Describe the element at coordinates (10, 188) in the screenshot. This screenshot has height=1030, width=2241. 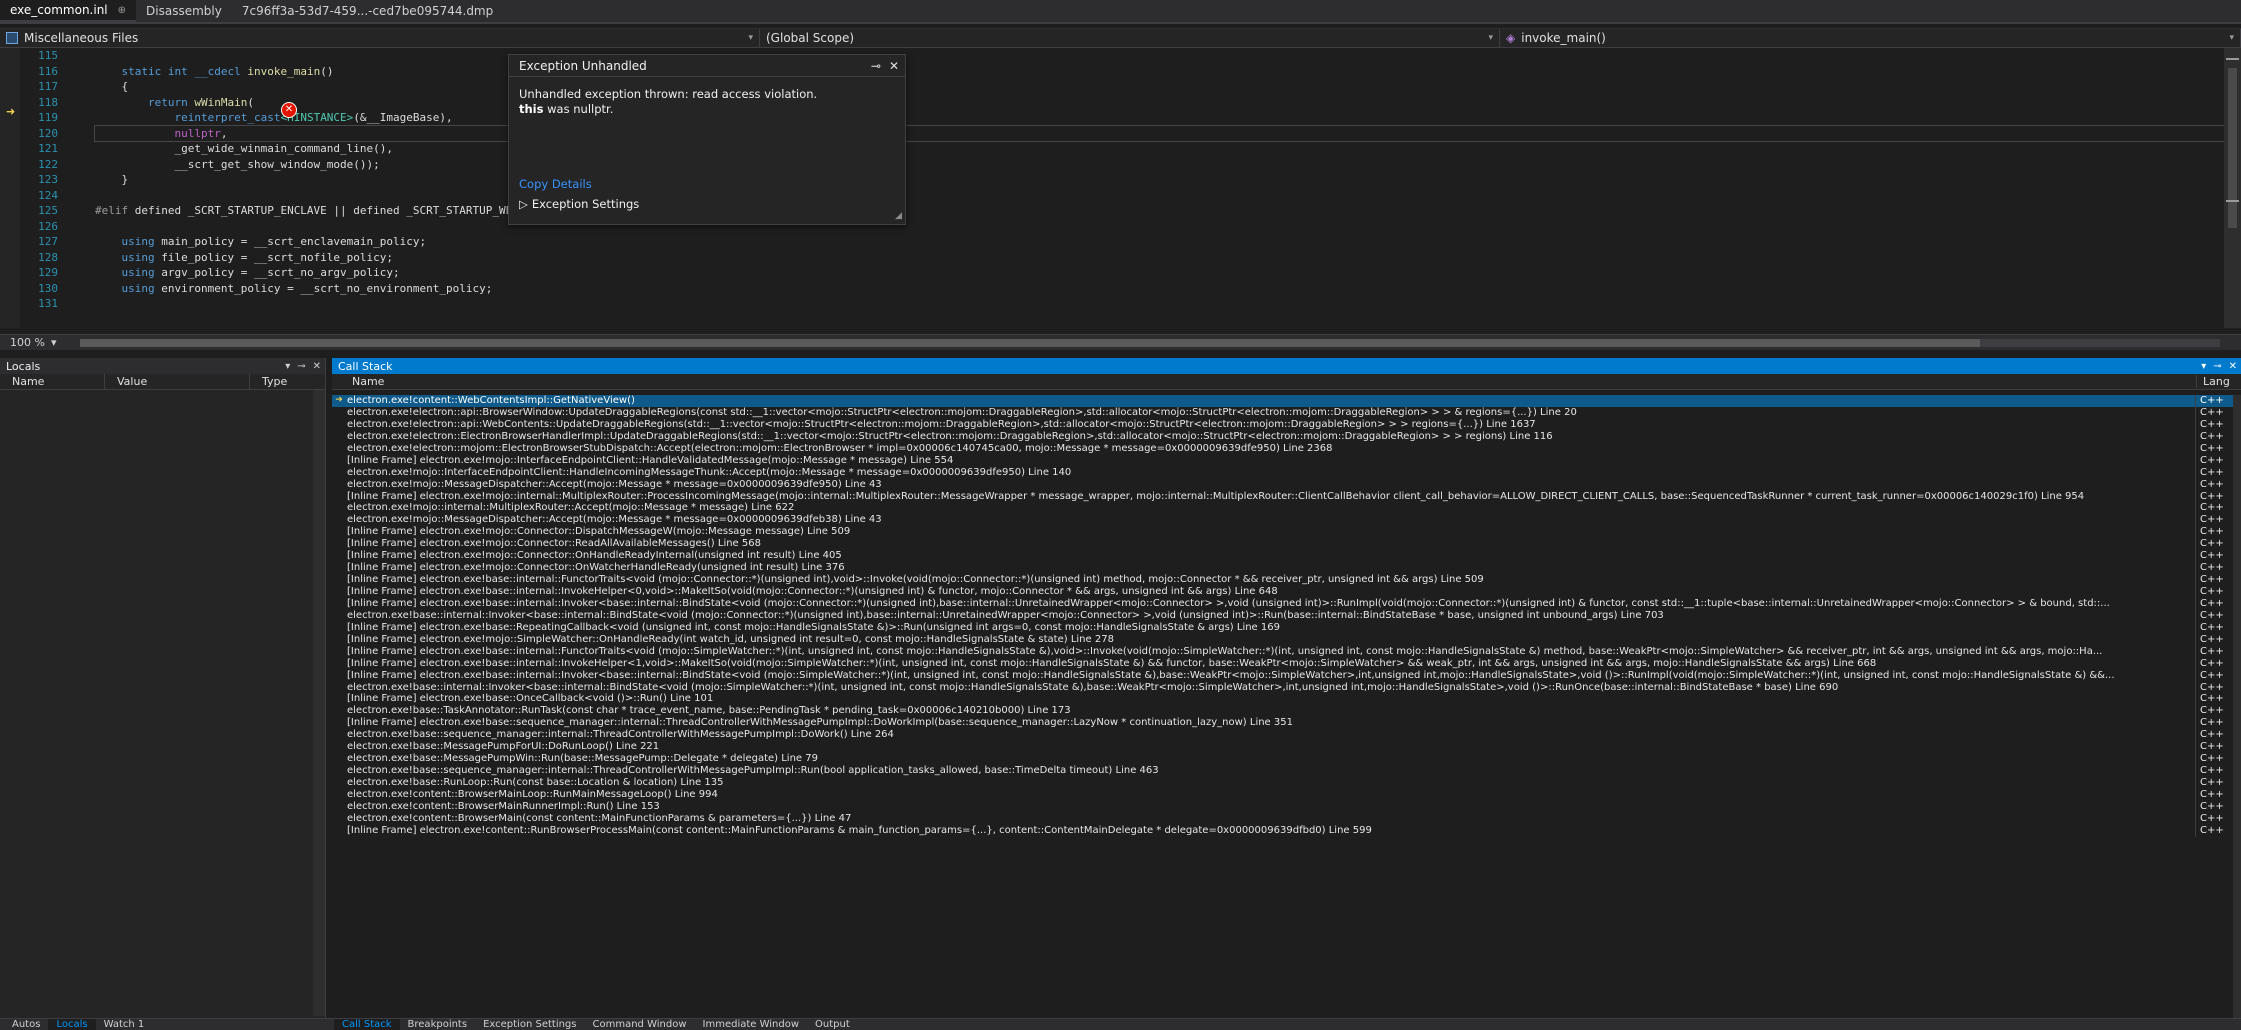
I see `indicator-margin` at that location.